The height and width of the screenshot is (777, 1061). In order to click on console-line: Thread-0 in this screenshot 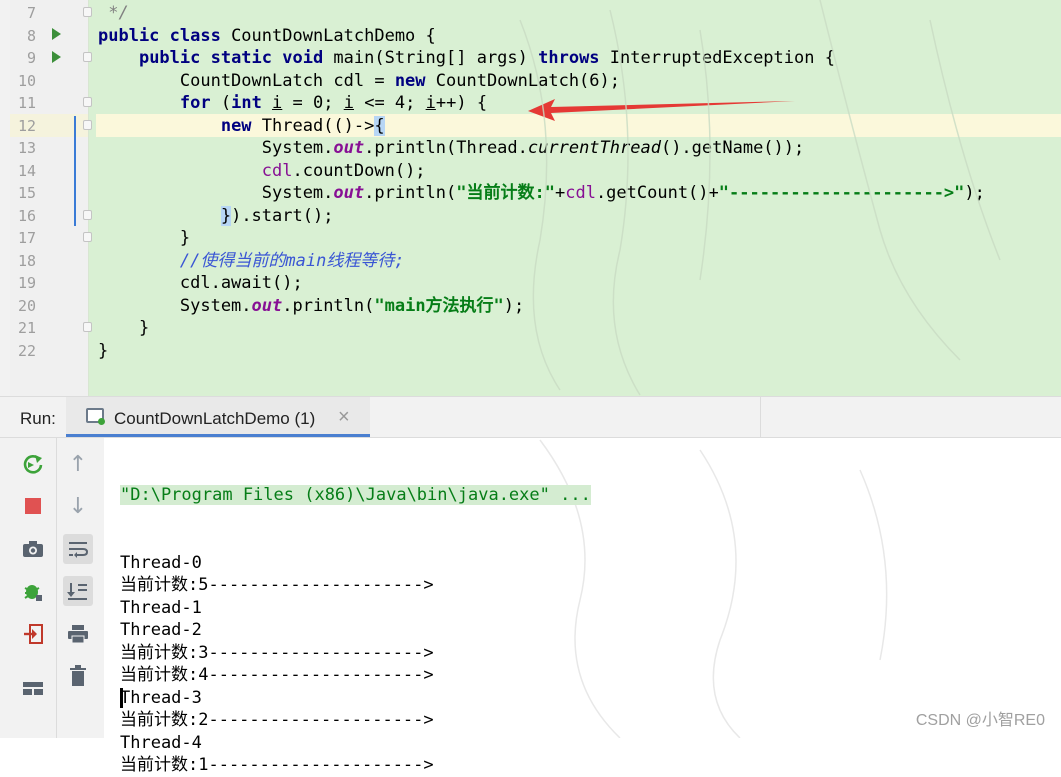, I will do `click(161, 562)`.